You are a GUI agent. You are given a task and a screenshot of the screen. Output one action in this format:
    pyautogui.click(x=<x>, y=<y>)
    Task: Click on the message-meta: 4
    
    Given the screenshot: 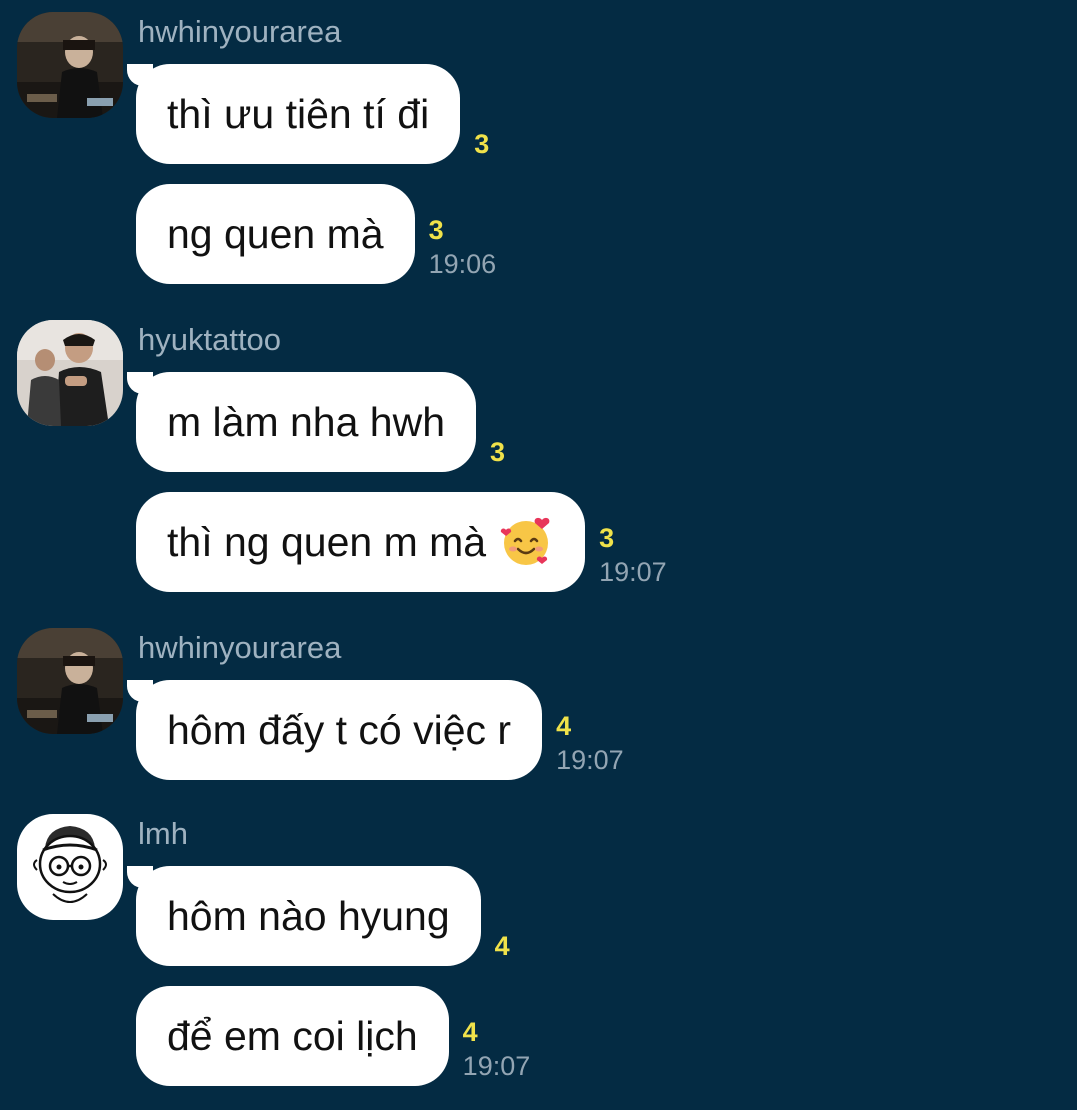 What is the action you would take?
    pyautogui.click(x=502, y=947)
    